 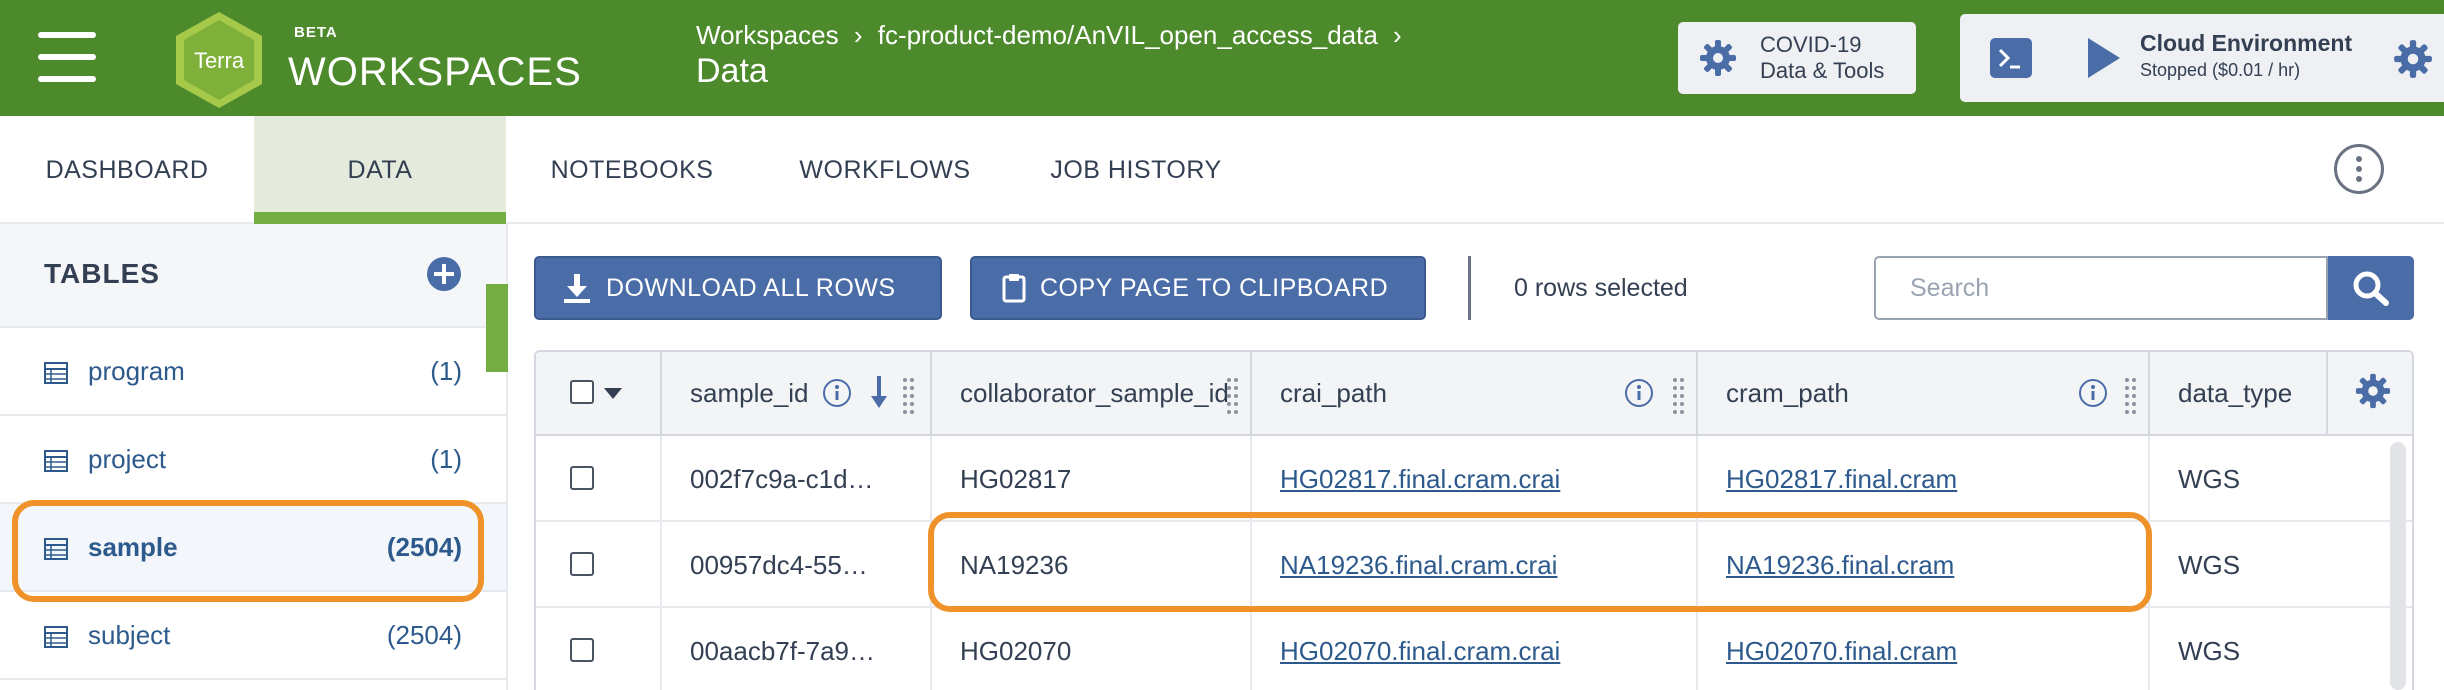 I want to click on copy-label: COPY PAGE TO CLIPBOARD, so click(x=1214, y=287).